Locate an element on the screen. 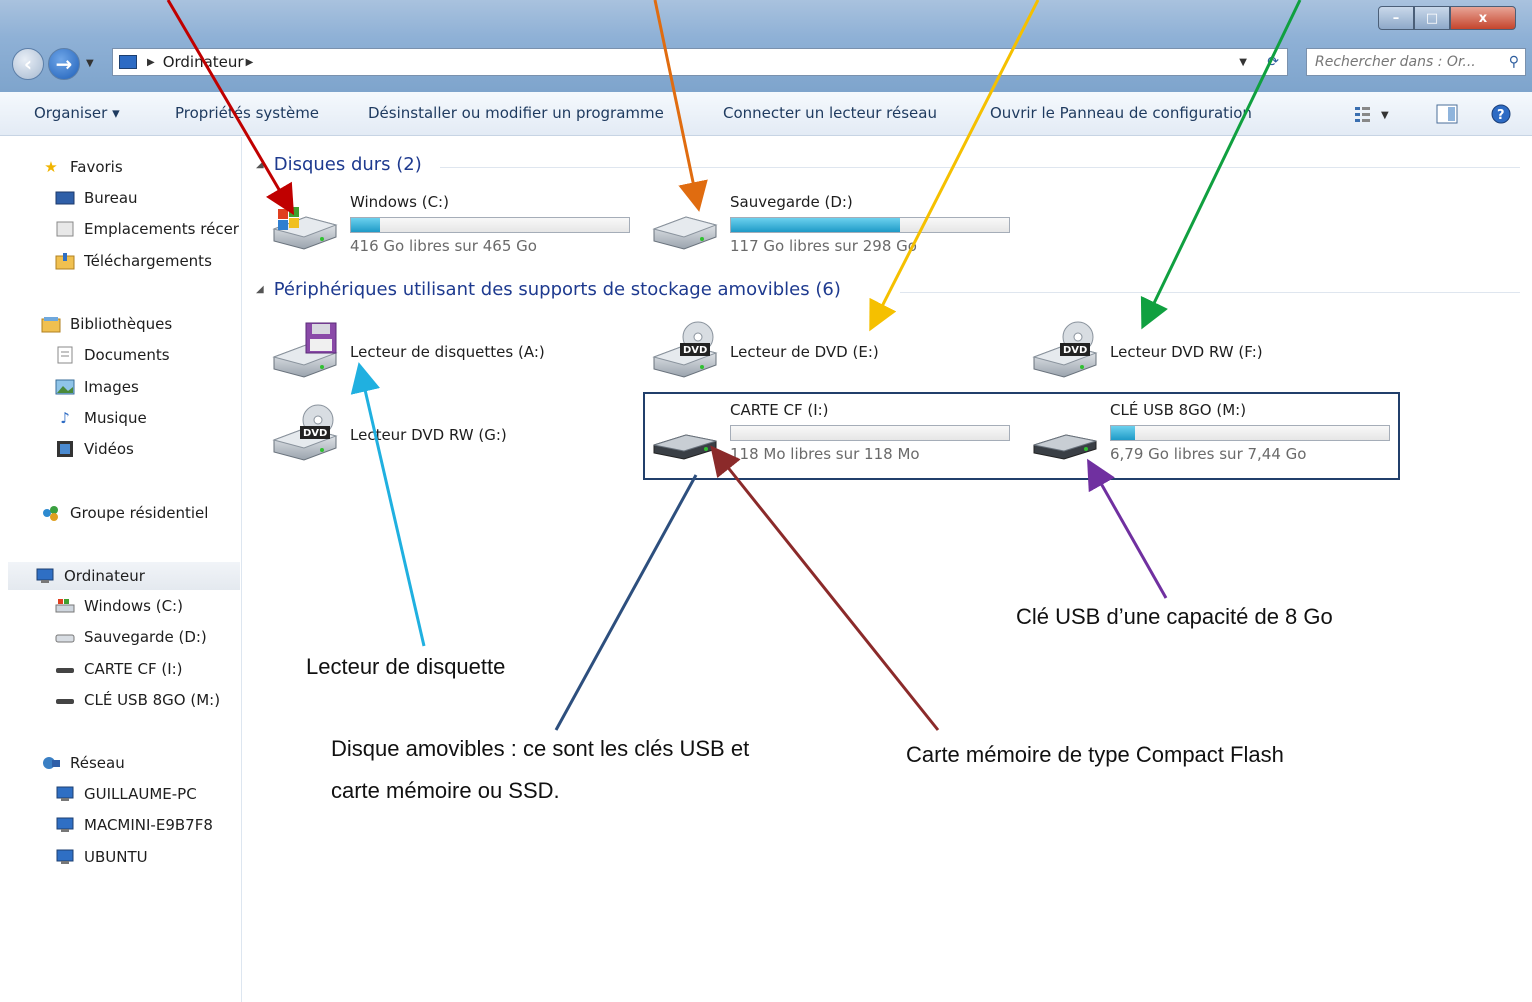 The width and height of the screenshot is (1532, 1002). sidebar-label: Bibliothèques is located at coordinates (121, 324).